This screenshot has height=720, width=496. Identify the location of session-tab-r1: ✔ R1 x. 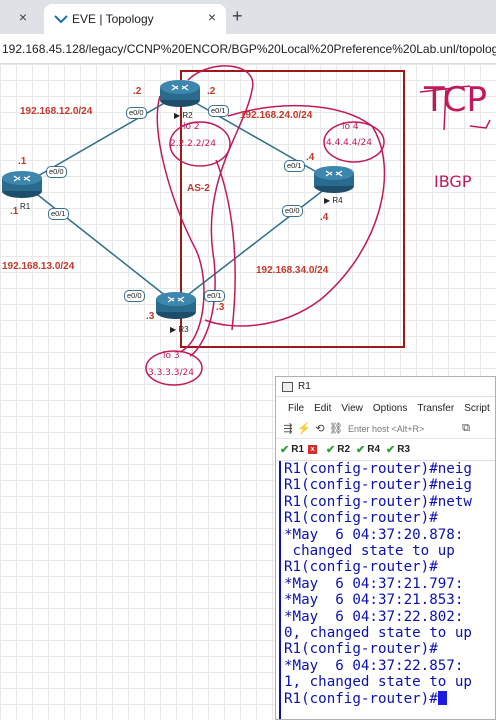
(300, 449).